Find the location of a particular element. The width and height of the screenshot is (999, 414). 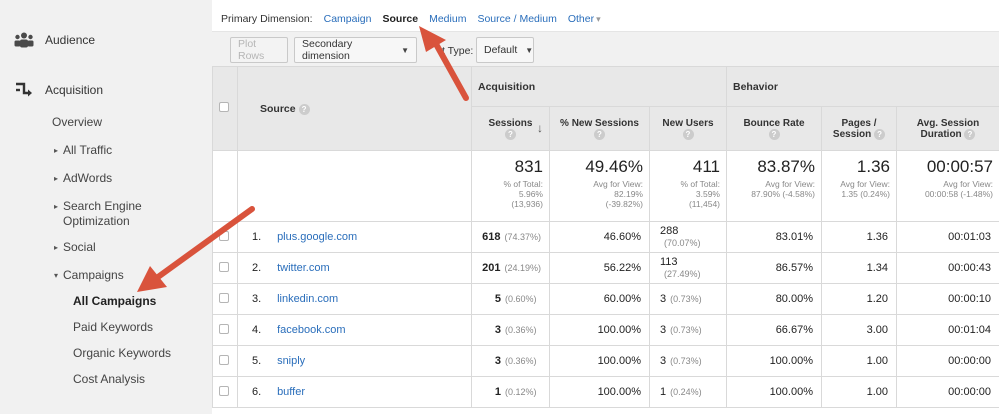

primary-dimension-label: Primary Dimension: is located at coordinates (267, 19).